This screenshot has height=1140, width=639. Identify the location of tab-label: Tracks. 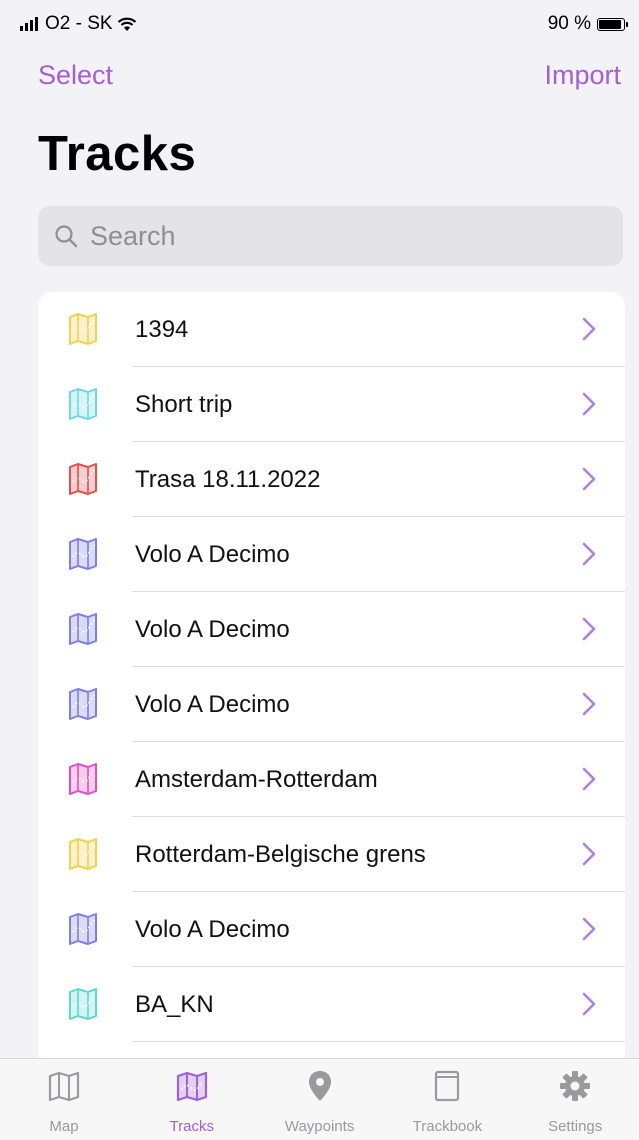
(192, 1126).